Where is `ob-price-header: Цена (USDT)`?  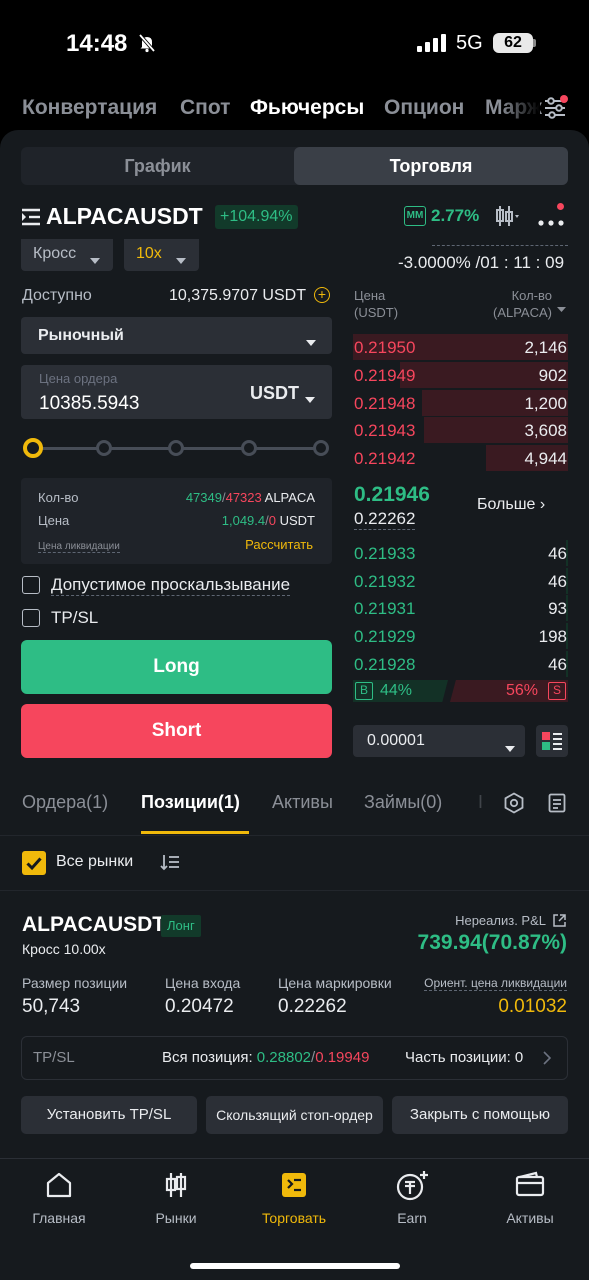
ob-price-header: Цена (USDT) is located at coordinates (376, 304).